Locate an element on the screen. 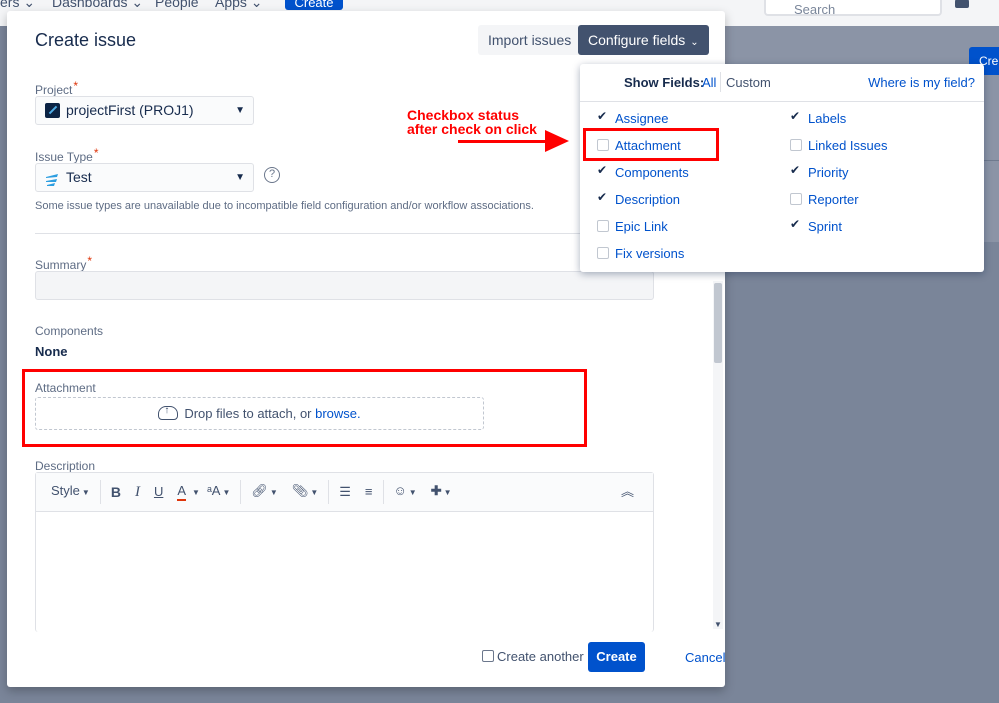 Image resolution: width=999 pixels, height=703 pixels. field-toggle-epic-link: Epic Link is located at coordinates (632, 226).